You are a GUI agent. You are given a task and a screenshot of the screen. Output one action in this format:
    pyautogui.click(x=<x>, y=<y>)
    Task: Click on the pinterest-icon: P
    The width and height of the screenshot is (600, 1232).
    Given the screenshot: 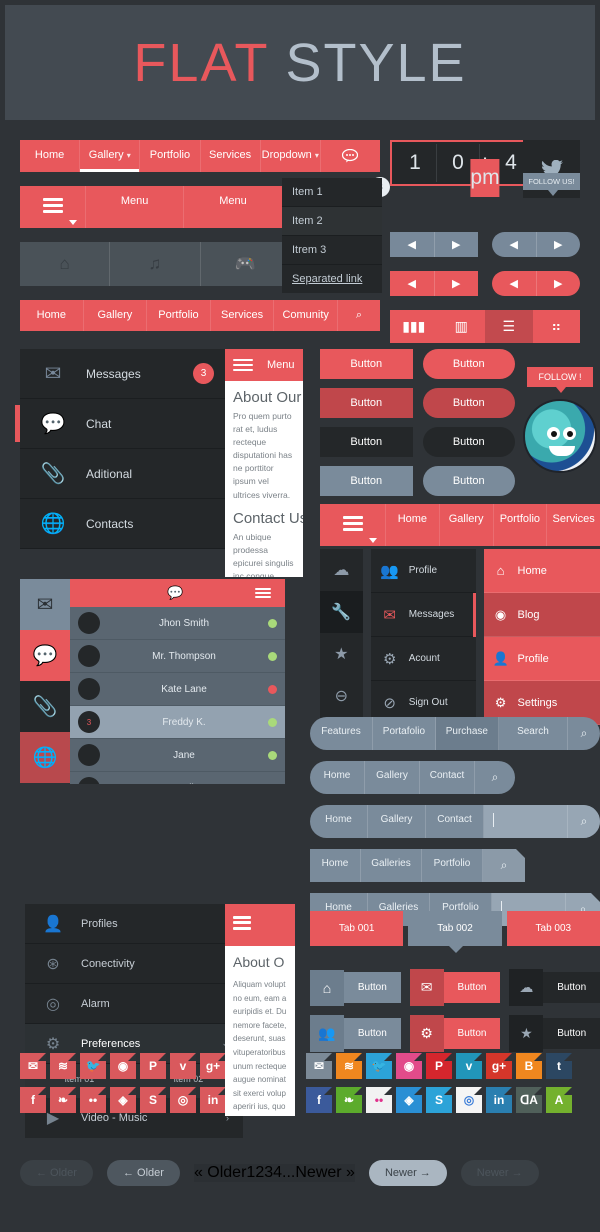 What is the action you would take?
    pyautogui.click(x=153, y=1066)
    